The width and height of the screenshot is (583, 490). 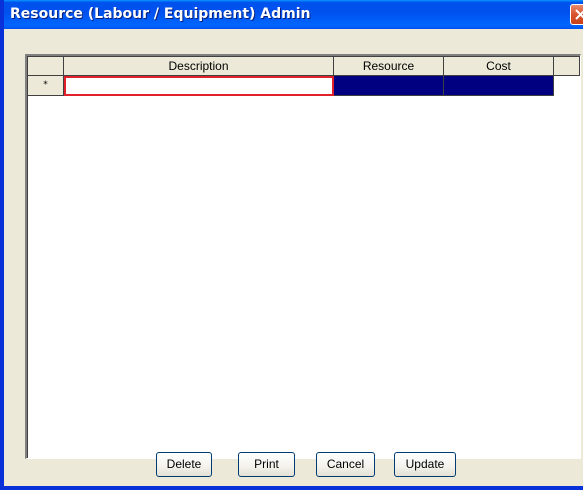 What do you see at coordinates (266, 464) in the screenshot?
I see `print-button: Print` at bounding box center [266, 464].